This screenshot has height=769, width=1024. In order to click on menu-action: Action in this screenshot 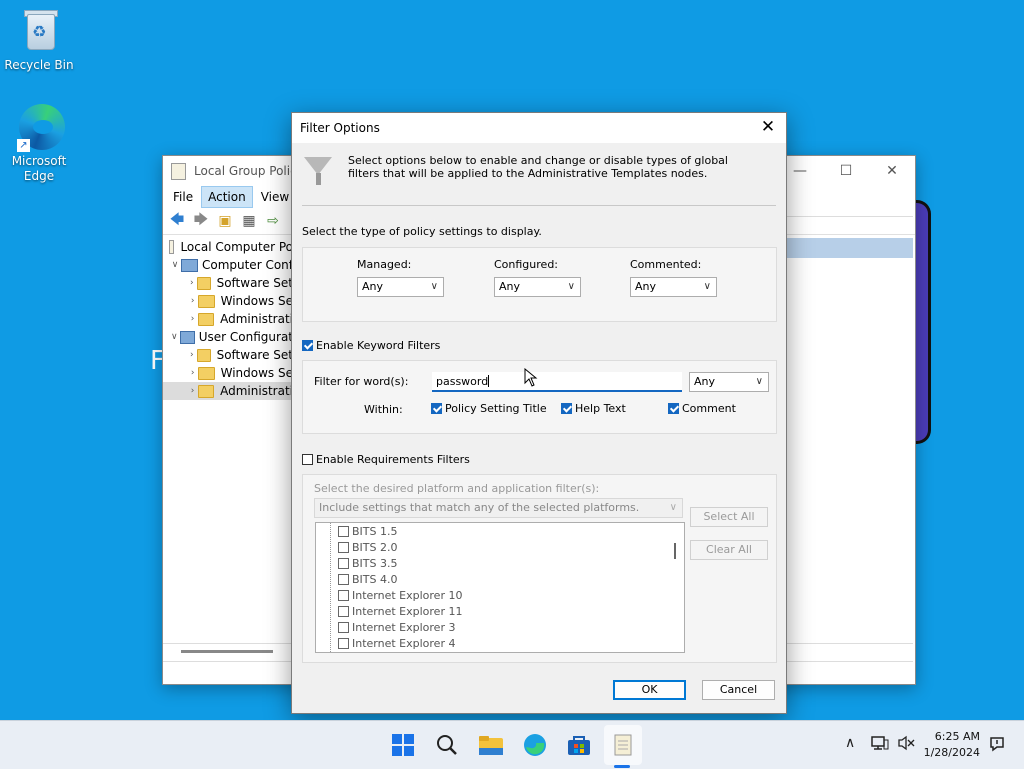, I will do `click(227, 197)`.